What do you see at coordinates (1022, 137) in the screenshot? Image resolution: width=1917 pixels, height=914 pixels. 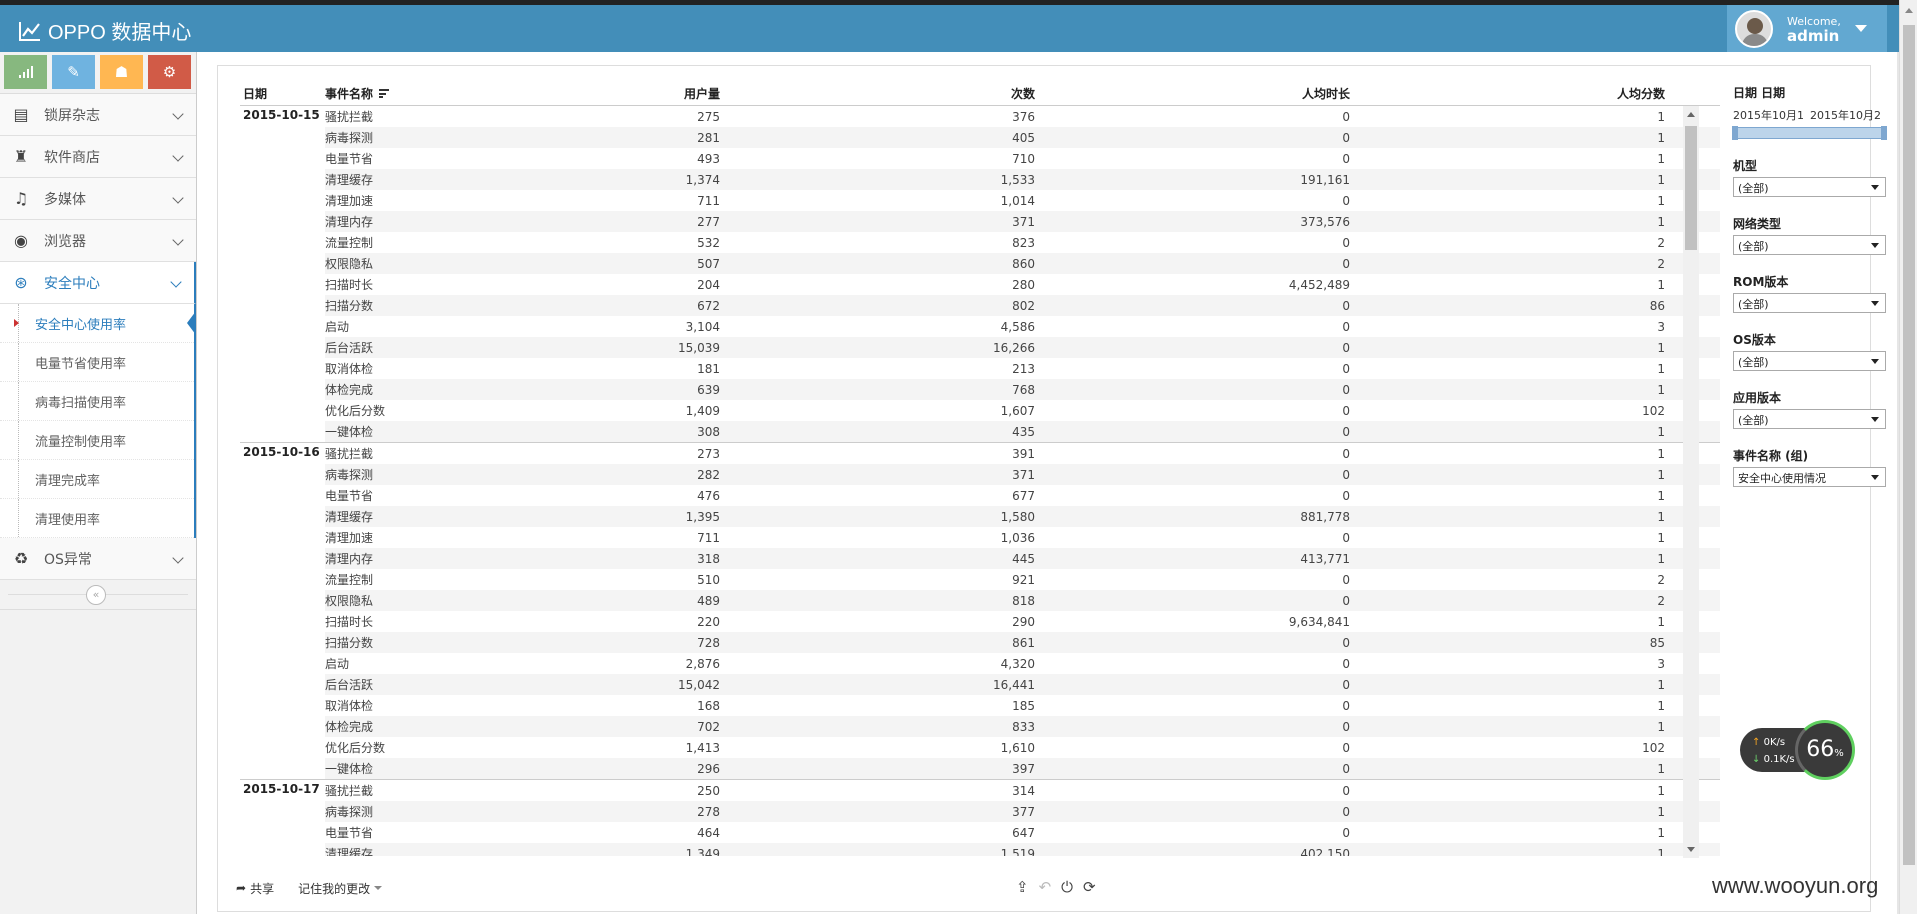 I see `table-row: 病毒探测 281 405 0 1` at bounding box center [1022, 137].